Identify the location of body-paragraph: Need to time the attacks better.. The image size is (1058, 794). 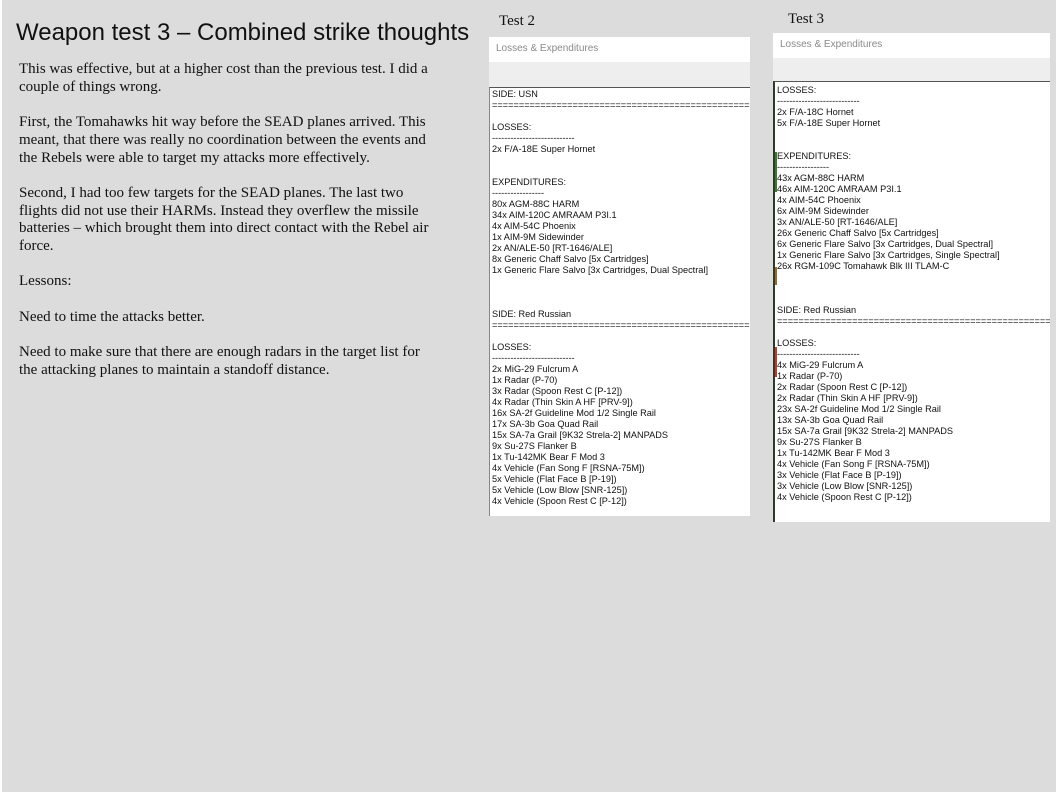
(112, 316).